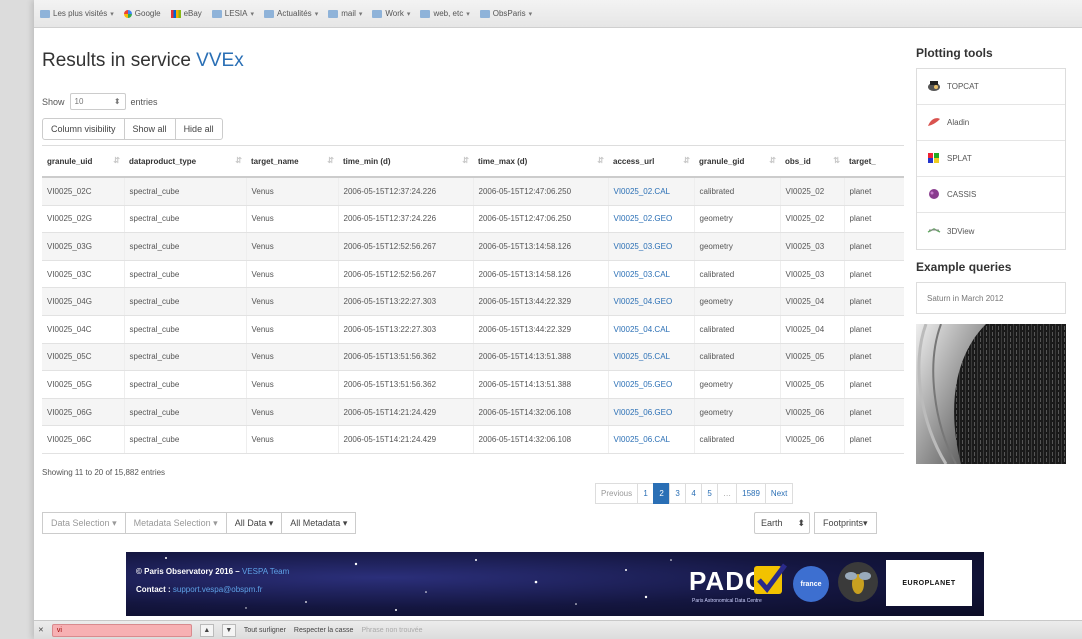 This screenshot has width=1082, height=639. I want to click on find-next-button: ▼, so click(228, 630).